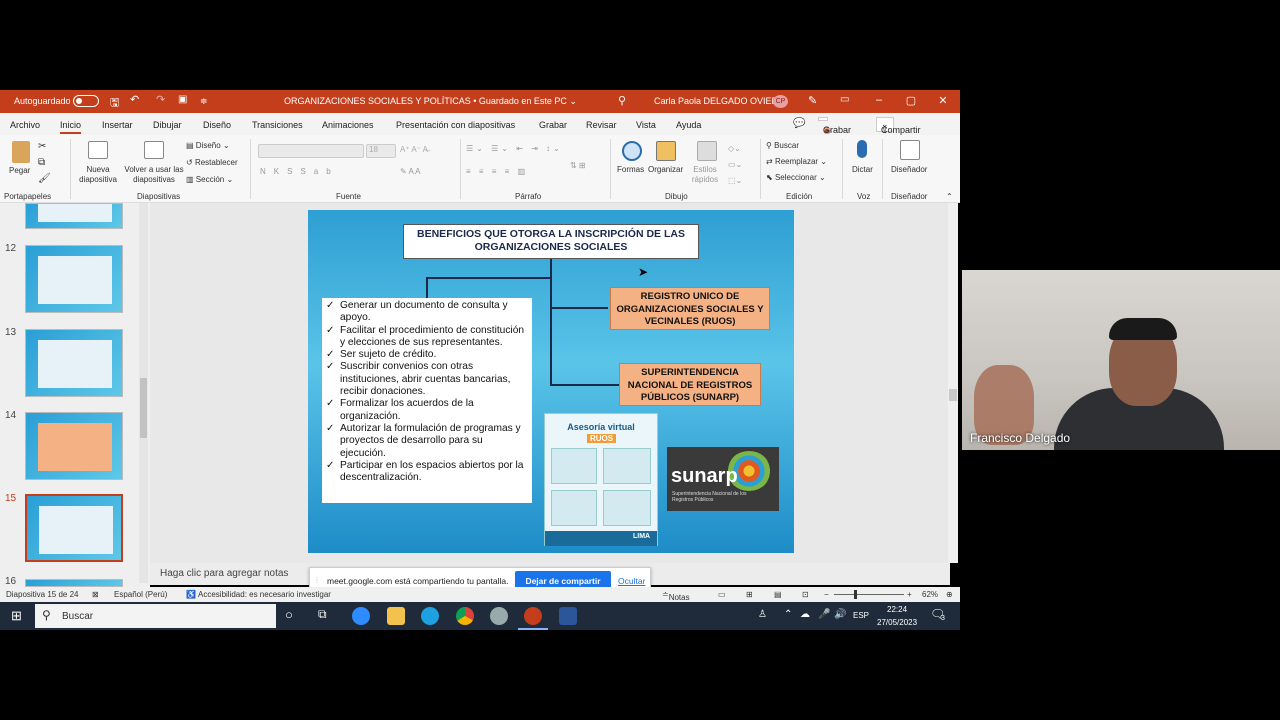 The height and width of the screenshot is (720, 1280). Describe the element at coordinates (317, 580) in the screenshot. I see `drag-handle-icon: ⦙` at that location.